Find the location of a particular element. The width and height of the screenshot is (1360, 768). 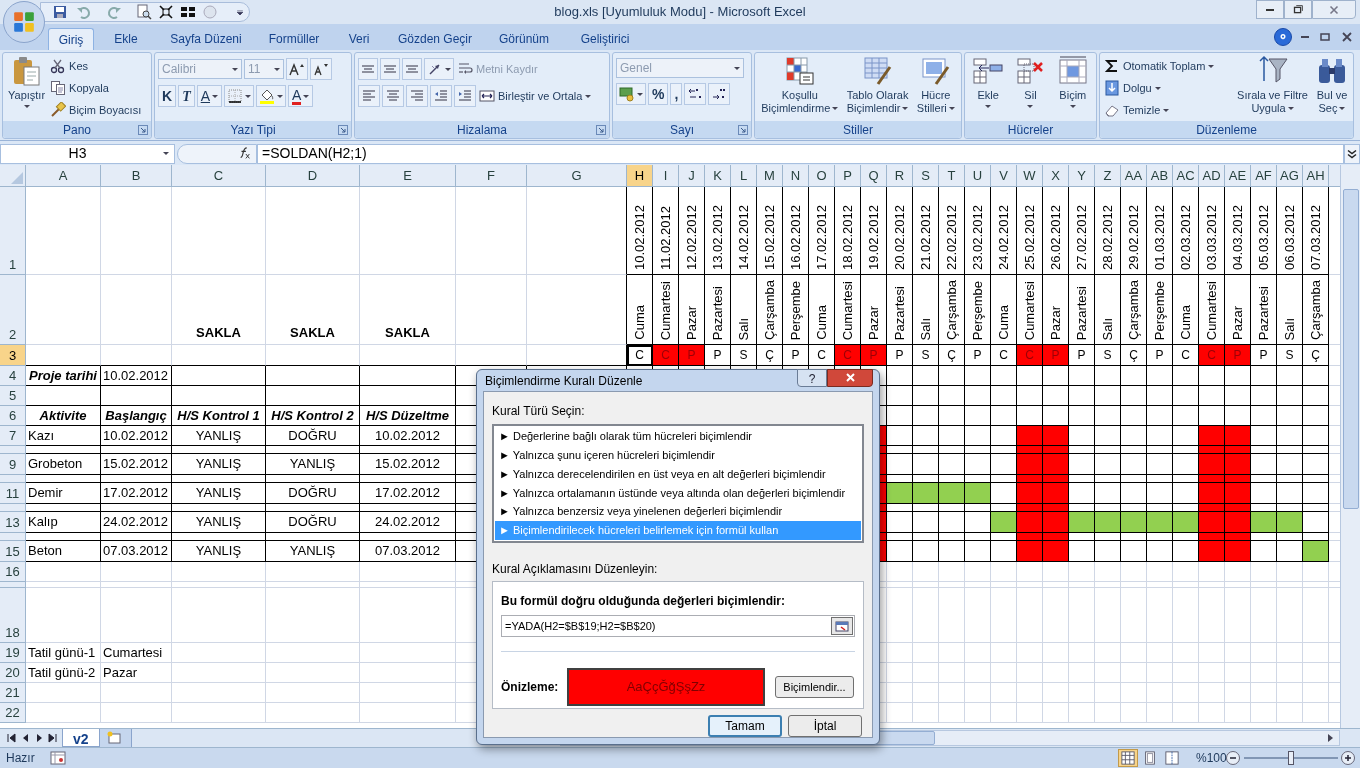

row-header: 11 is located at coordinates (13, 493).